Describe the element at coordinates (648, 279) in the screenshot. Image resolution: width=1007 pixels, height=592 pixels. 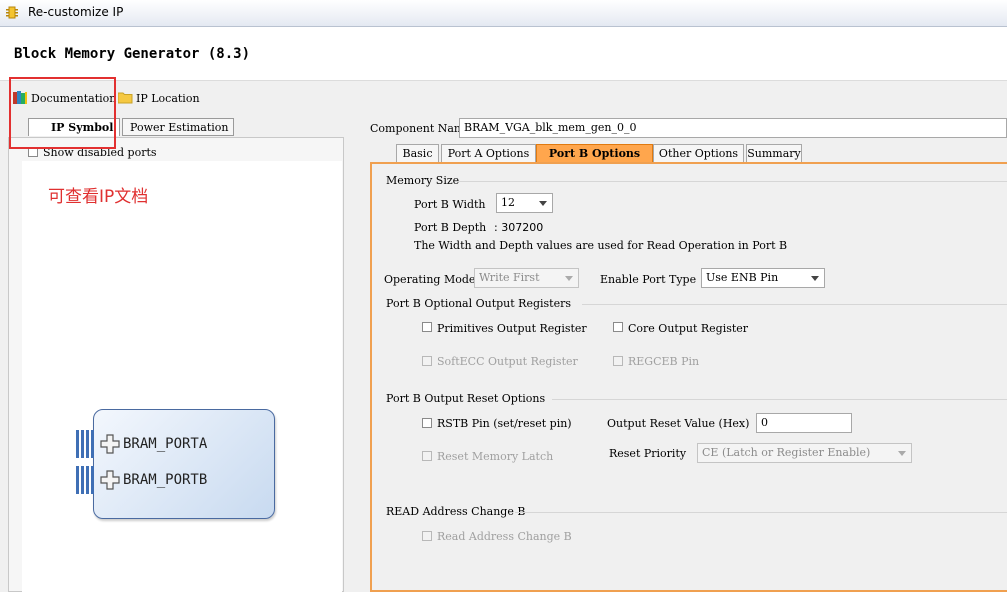
I see `enable-port-type-label: Enable Port Type` at that location.